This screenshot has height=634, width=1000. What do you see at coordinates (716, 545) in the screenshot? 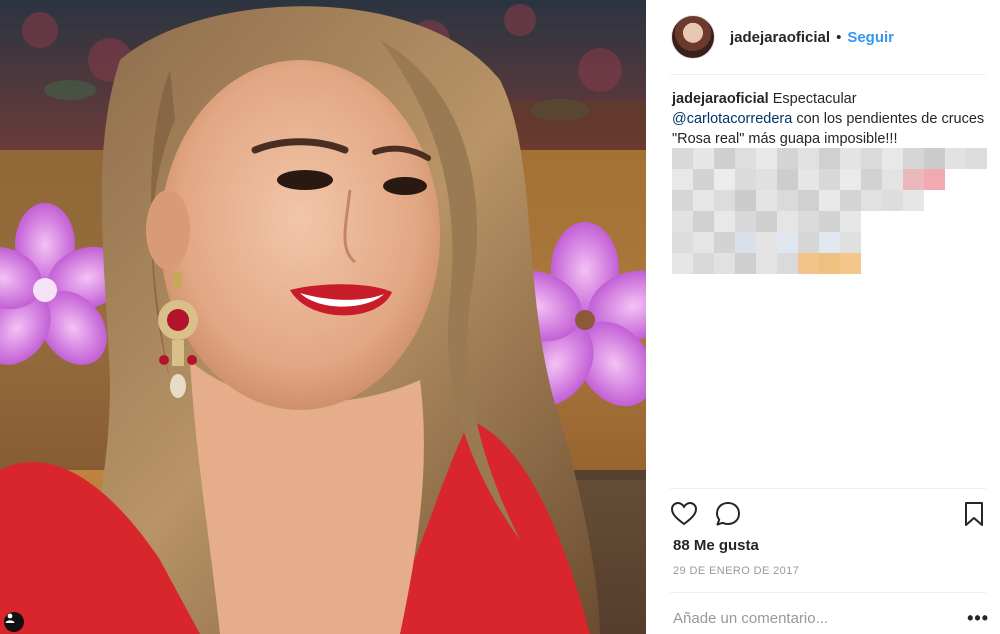
I see `likes-count: 88 Me gusta` at bounding box center [716, 545].